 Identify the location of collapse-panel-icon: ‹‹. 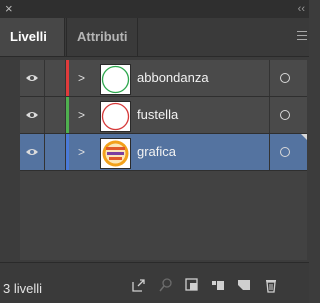
(301, 9).